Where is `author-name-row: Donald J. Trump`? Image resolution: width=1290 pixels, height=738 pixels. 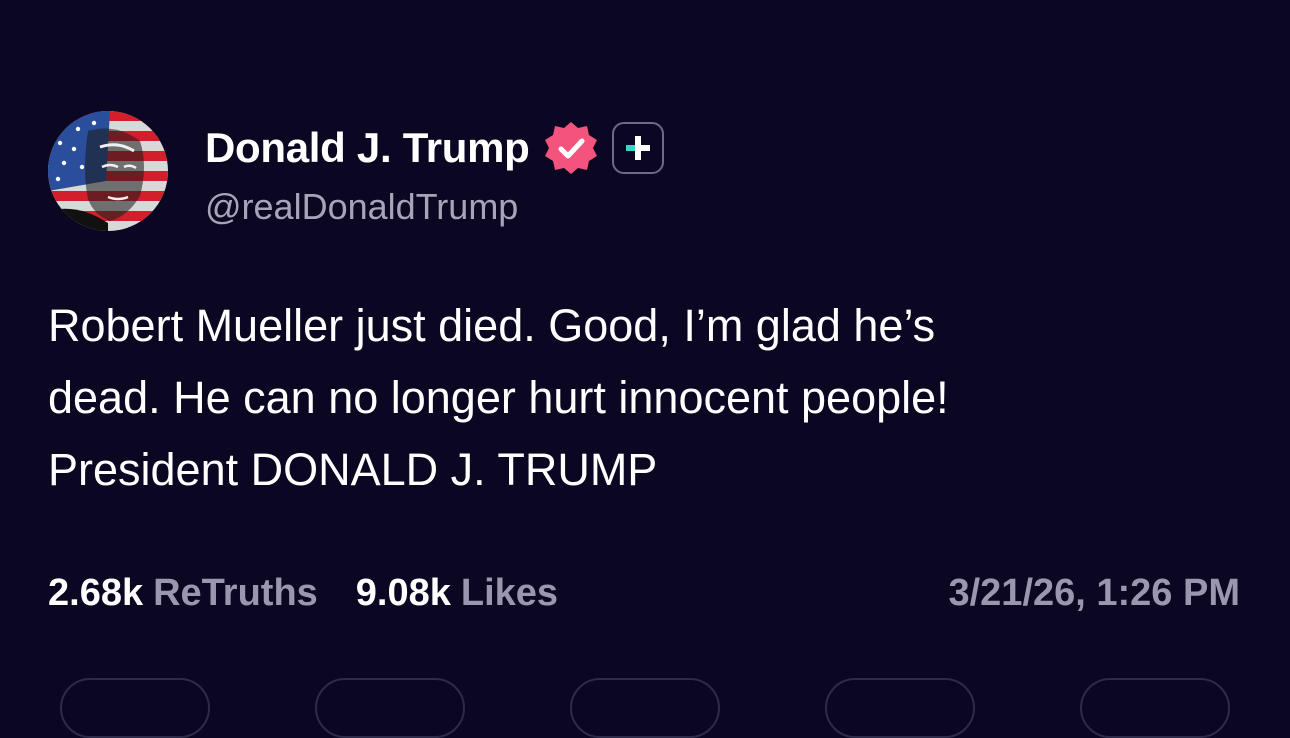
author-name-row: Donald J. Trump is located at coordinates (434, 148).